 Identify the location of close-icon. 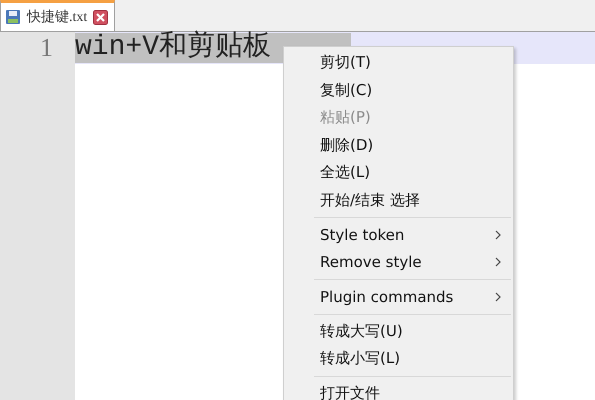
(100, 17).